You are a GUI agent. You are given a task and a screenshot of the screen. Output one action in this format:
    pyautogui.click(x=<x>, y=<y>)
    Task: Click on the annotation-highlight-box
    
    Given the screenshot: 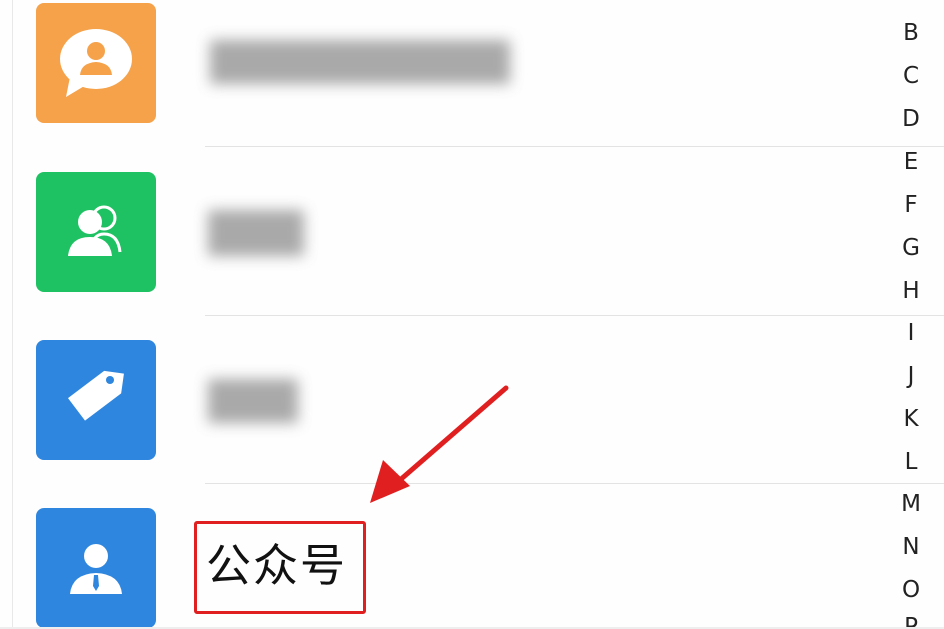 What is the action you would take?
    pyautogui.click(x=280, y=567)
    